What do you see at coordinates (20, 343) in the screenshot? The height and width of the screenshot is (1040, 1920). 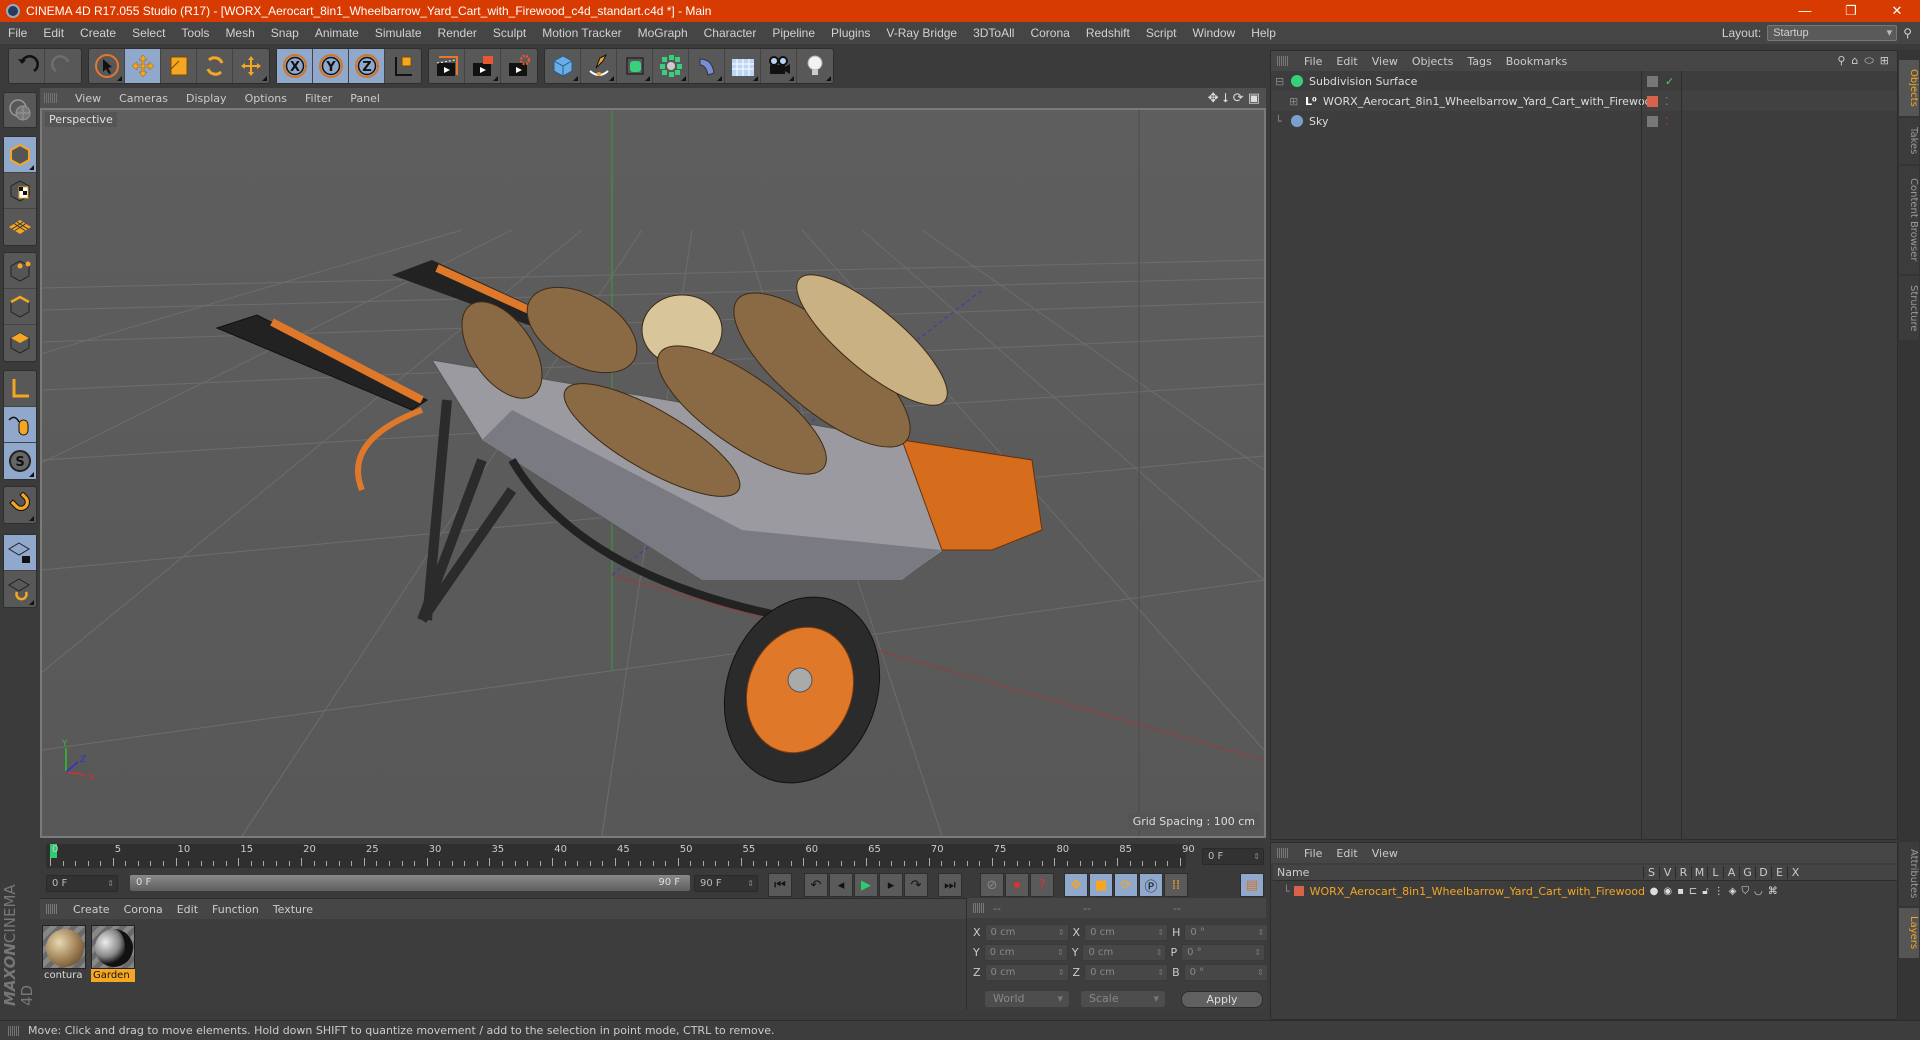 I see `polygons-mode-button` at bounding box center [20, 343].